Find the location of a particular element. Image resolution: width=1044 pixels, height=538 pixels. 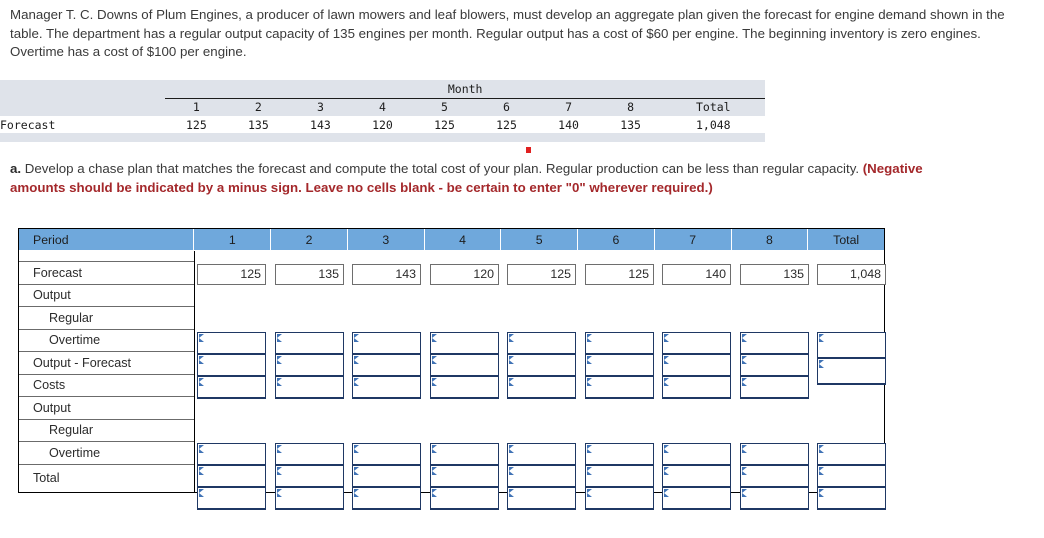

question-marker: a. is located at coordinates (16, 168).